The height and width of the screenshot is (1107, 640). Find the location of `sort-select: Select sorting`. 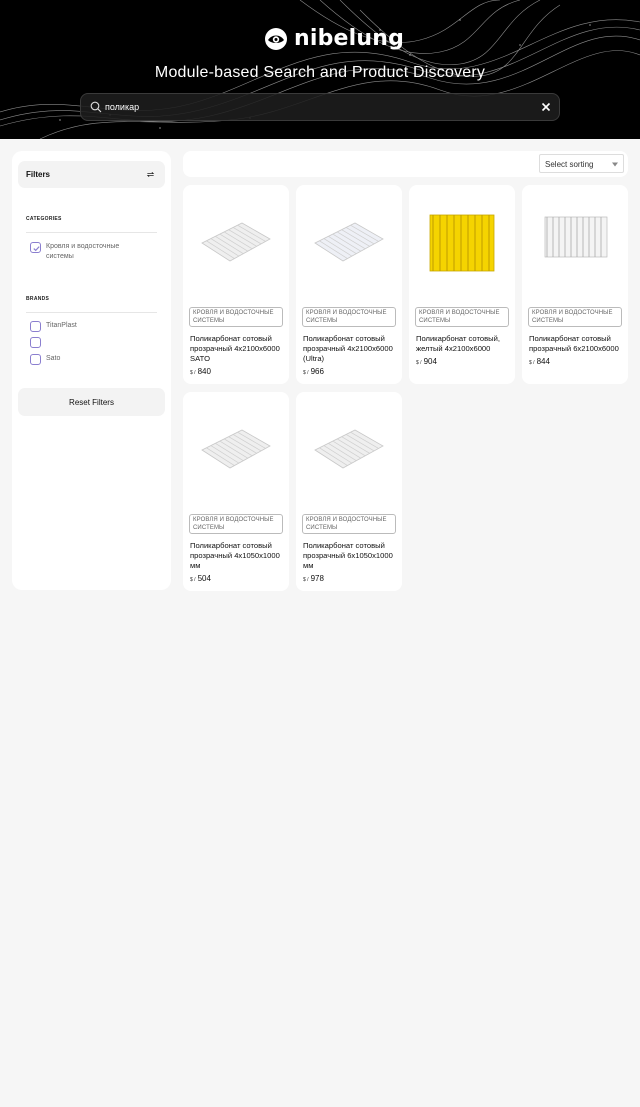

sort-select: Select sorting is located at coordinates (581, 163).